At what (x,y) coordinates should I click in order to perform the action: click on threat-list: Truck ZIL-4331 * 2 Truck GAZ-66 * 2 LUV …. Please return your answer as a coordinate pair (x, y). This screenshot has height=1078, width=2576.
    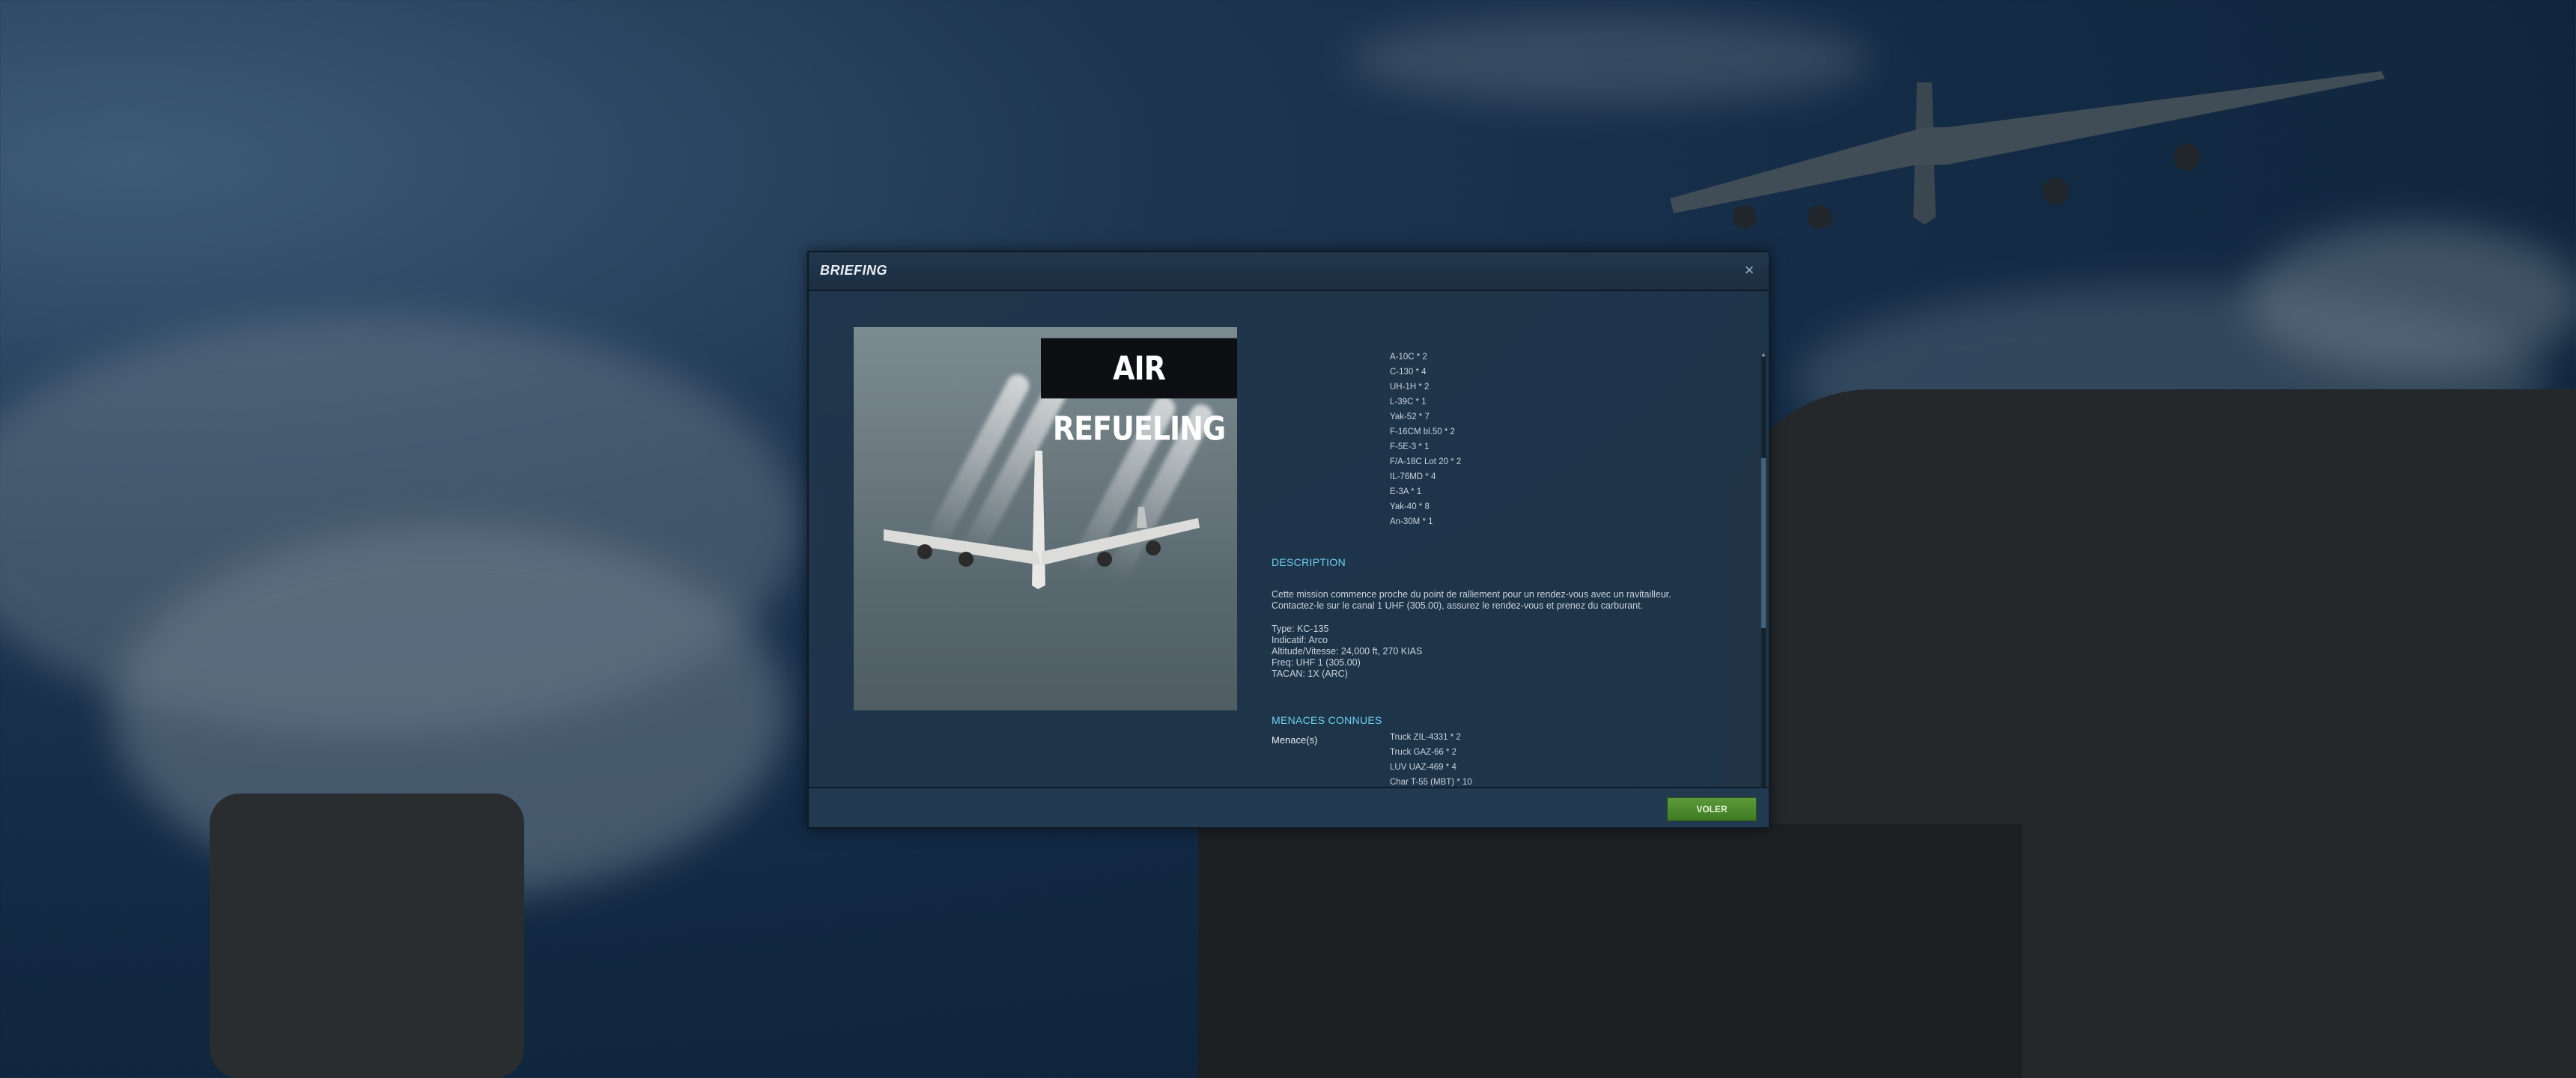
    Looking at the image, I should click on (1431, 758).